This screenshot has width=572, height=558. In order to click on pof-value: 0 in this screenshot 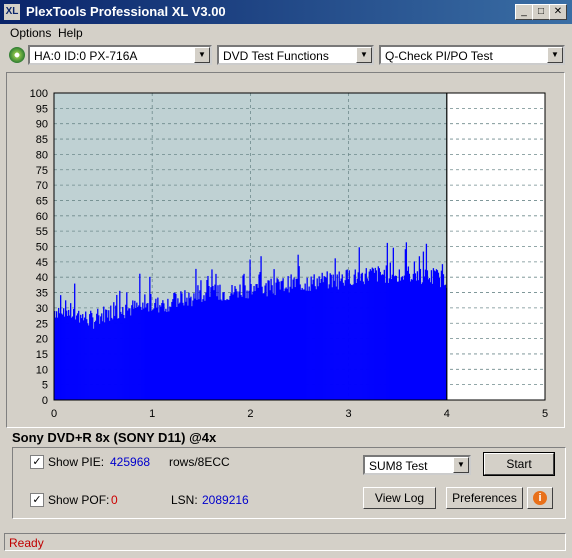, I will do `click(114, 500)`.